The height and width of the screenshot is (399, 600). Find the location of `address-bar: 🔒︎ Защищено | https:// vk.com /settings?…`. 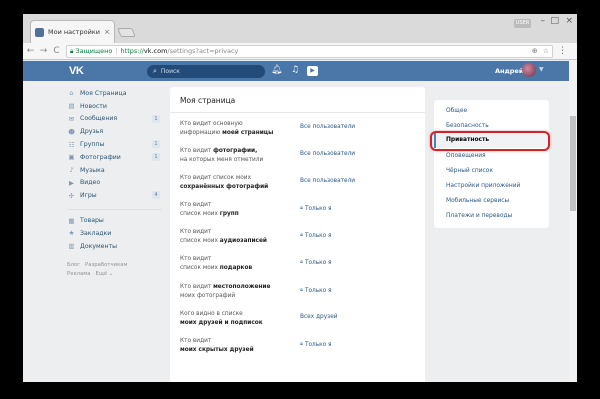

address-bar: 🔒︎ Защищено | https:// vk.com /settings?… is located at coordinates (309, 51).